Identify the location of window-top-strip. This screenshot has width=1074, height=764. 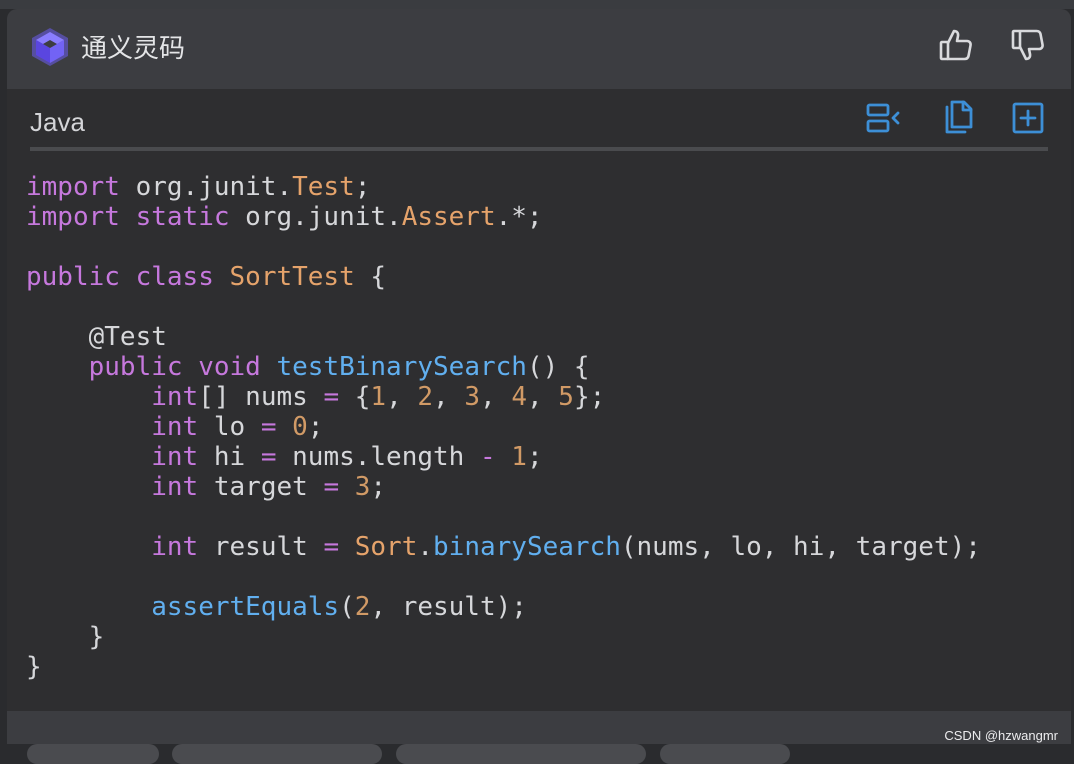
(537, 4).